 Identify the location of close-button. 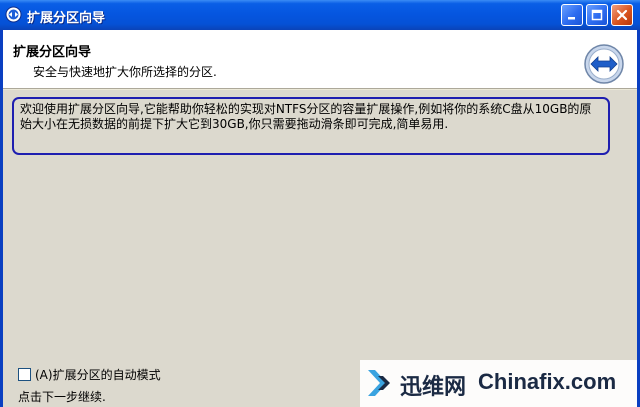
(622, 15).